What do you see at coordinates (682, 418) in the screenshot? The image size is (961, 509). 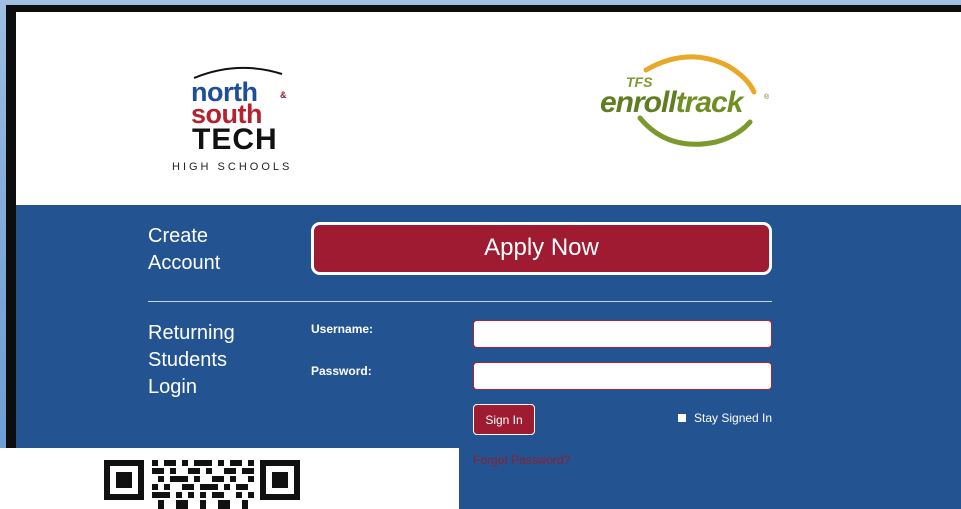 I see `checkbox-icon` at bounding box center [682, 418].